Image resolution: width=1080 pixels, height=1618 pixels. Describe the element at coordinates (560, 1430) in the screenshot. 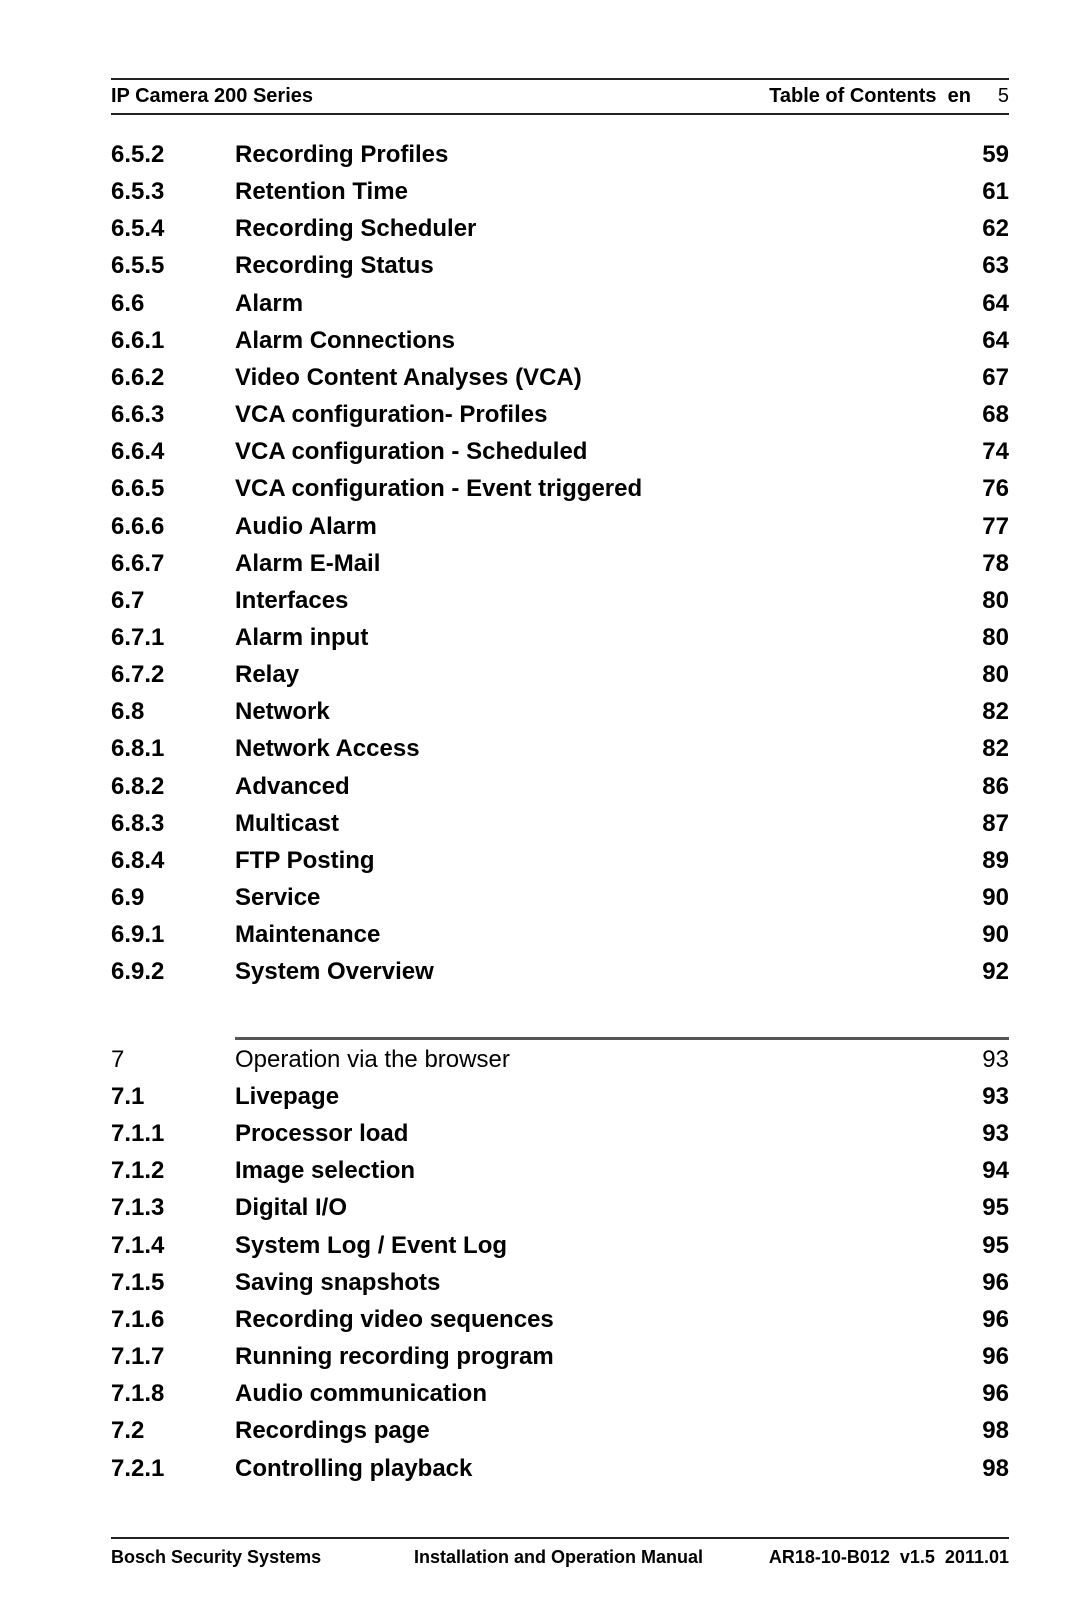

I see `toc-entry: 7.2 Recordings page 98` at that location.